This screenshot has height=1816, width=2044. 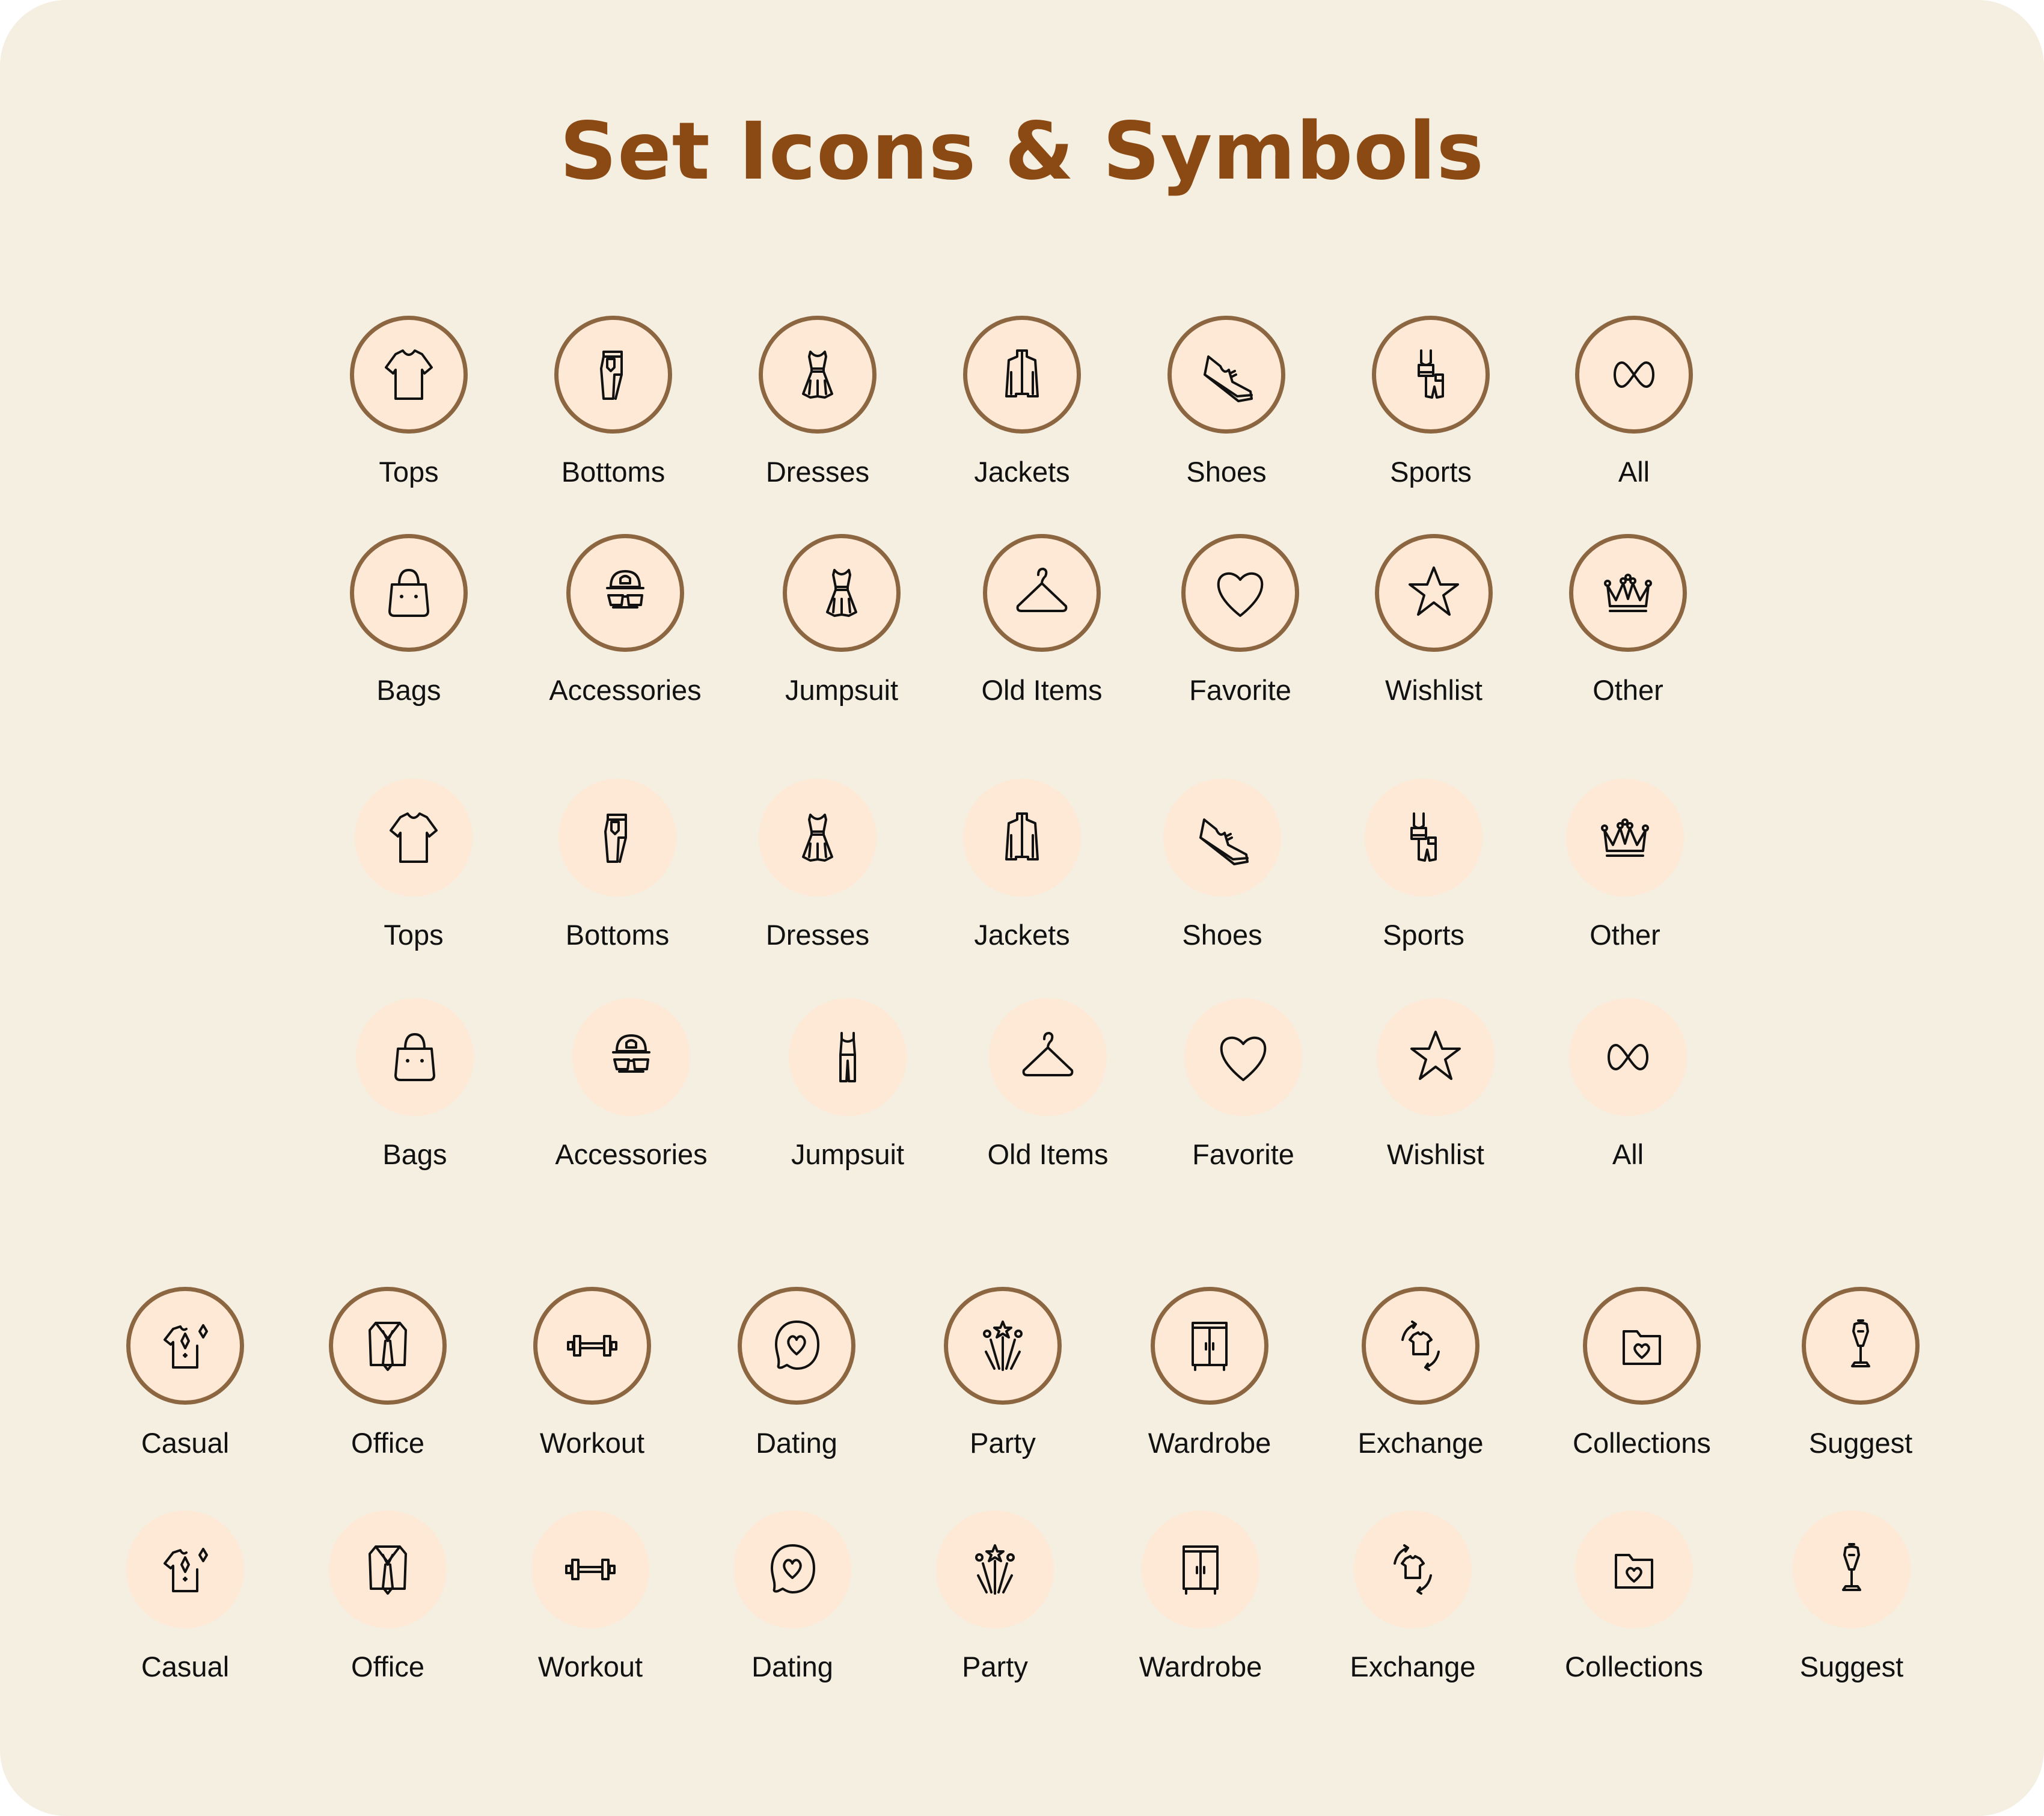 I want to click on icon-label: Casual, so click(x=185, y=1667).